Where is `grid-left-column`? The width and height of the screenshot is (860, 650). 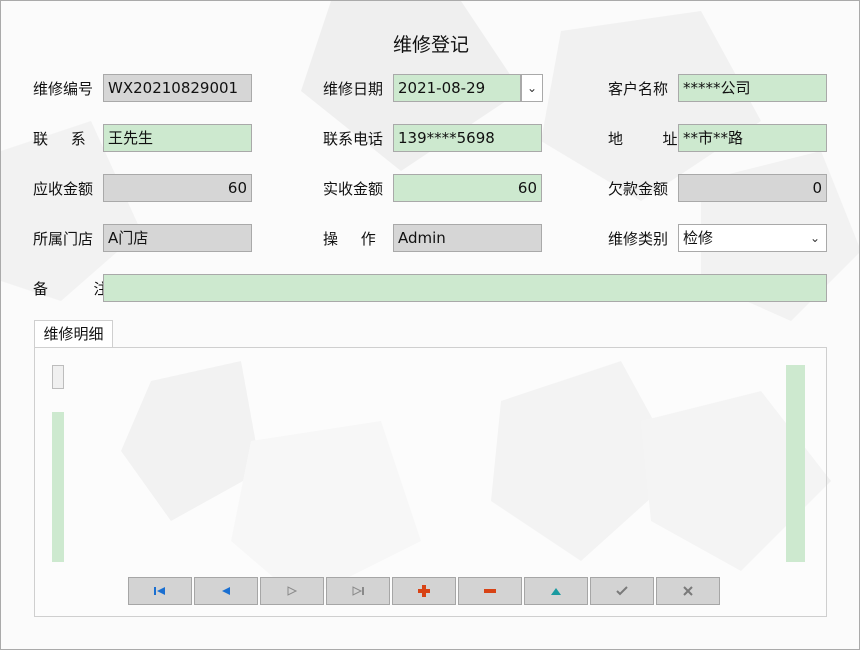 grid-left-column is located at coordinates (58, 487).